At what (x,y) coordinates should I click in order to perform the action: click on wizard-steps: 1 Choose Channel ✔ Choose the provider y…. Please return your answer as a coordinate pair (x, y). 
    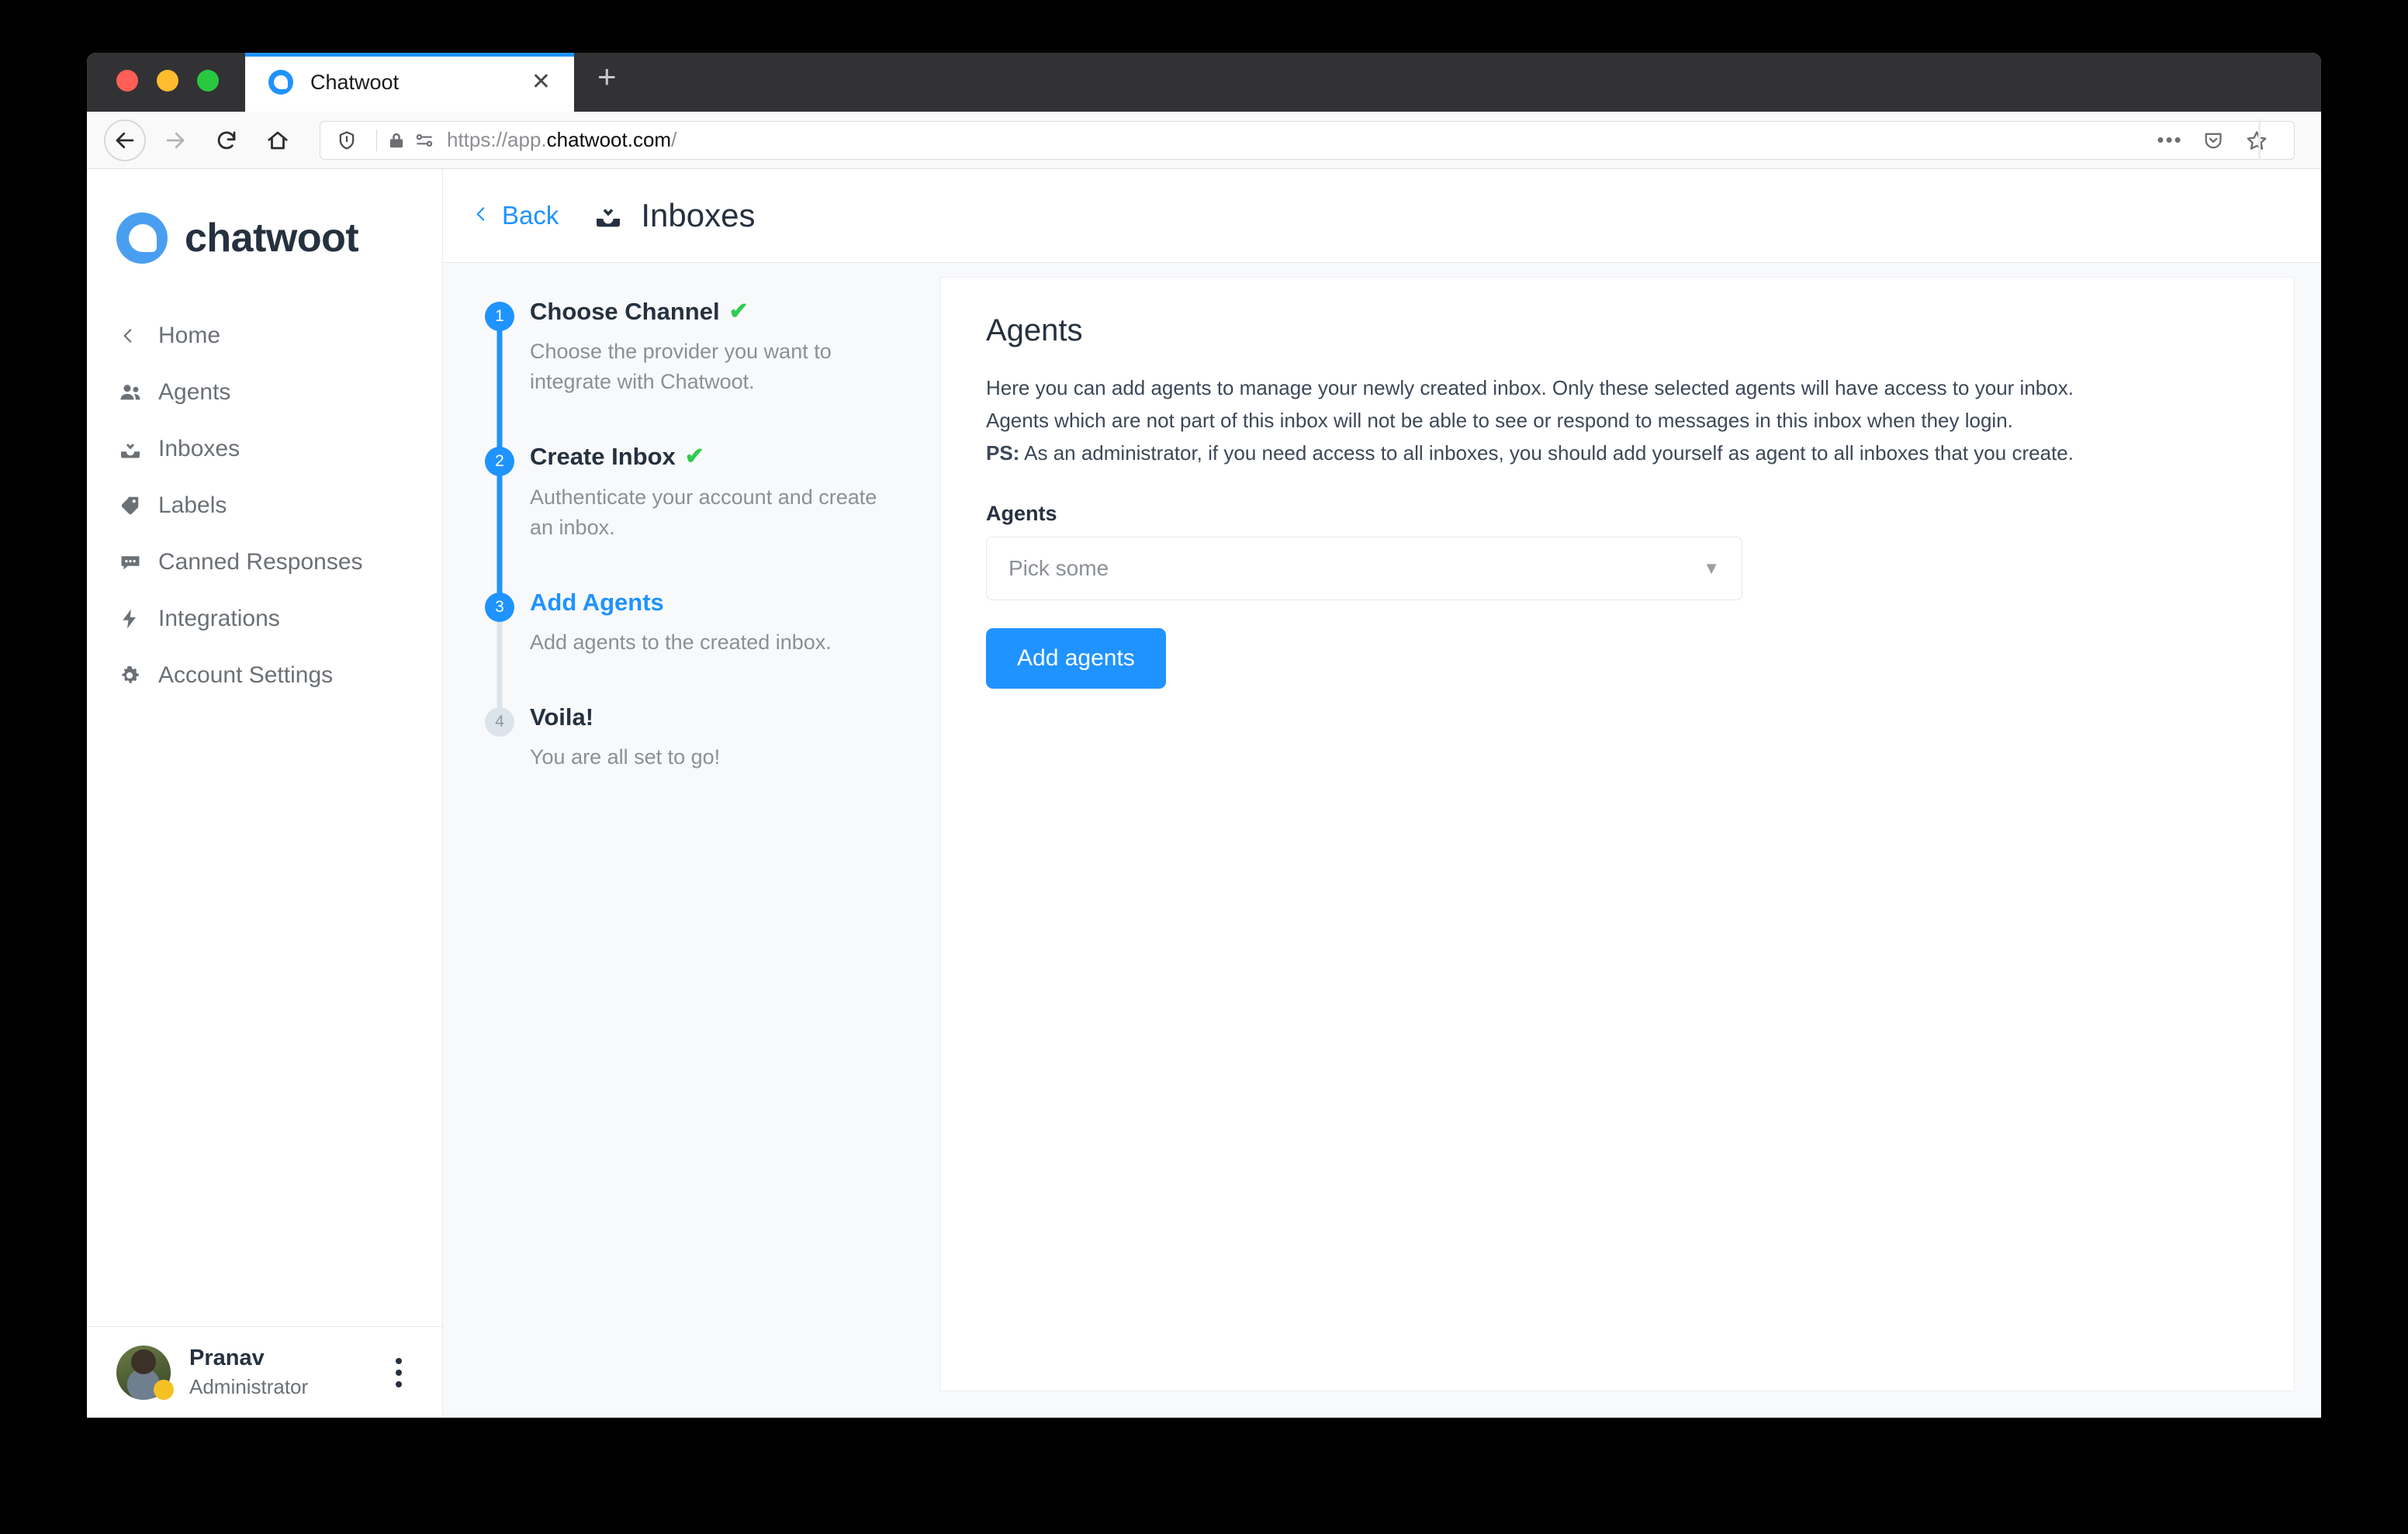
    Looking at the image, I should click on (691, 834).